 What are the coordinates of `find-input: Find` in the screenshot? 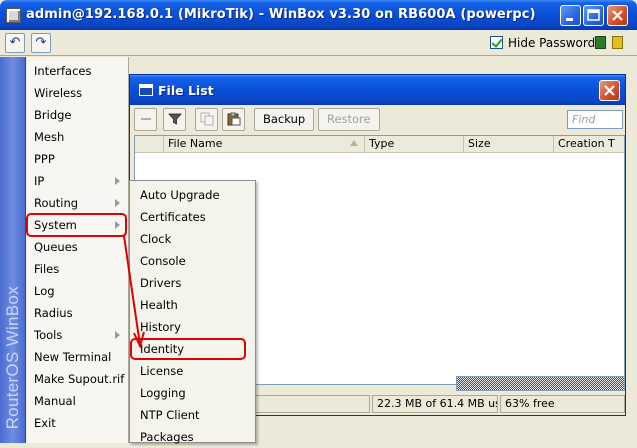 It's located at (595, 119).